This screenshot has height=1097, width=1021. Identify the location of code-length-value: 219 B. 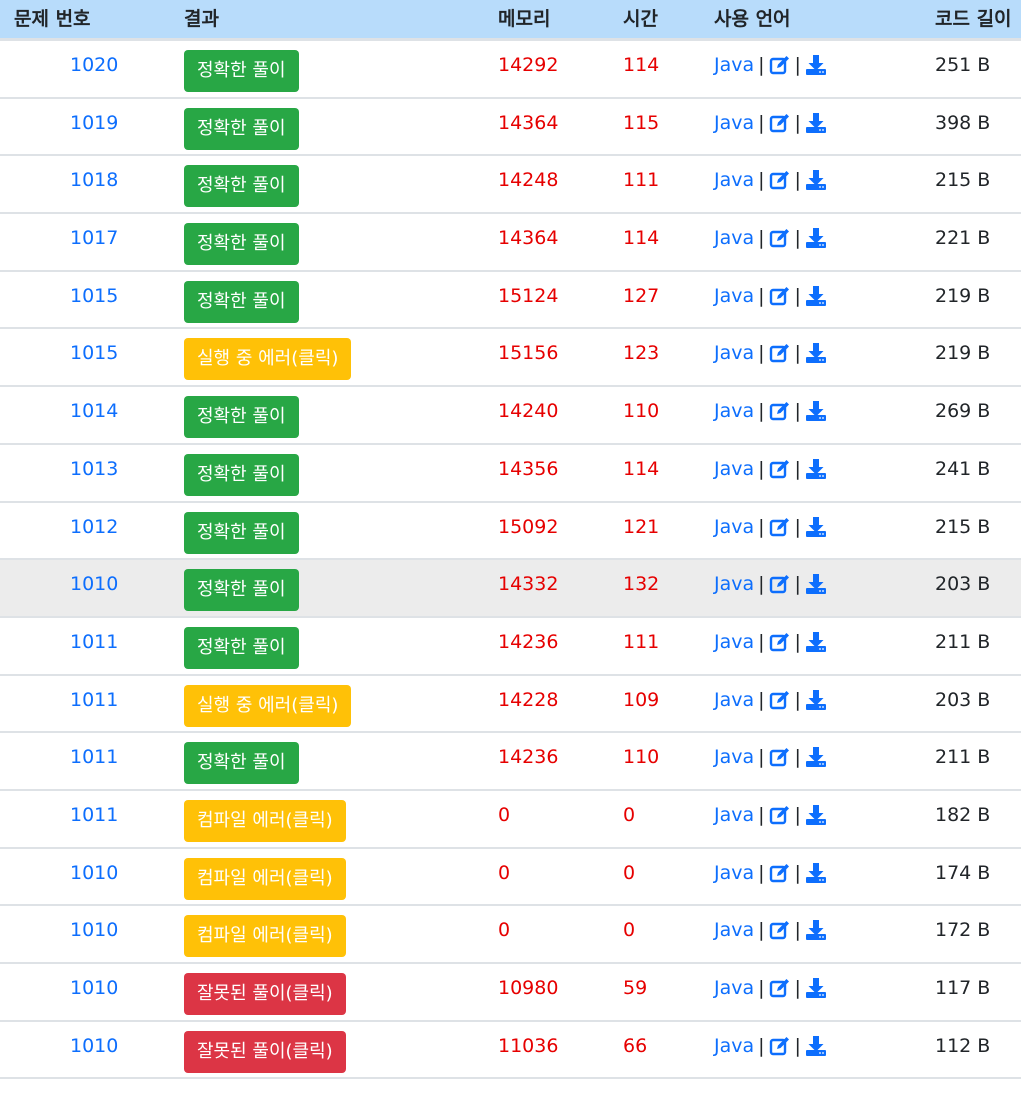
(963, 353).